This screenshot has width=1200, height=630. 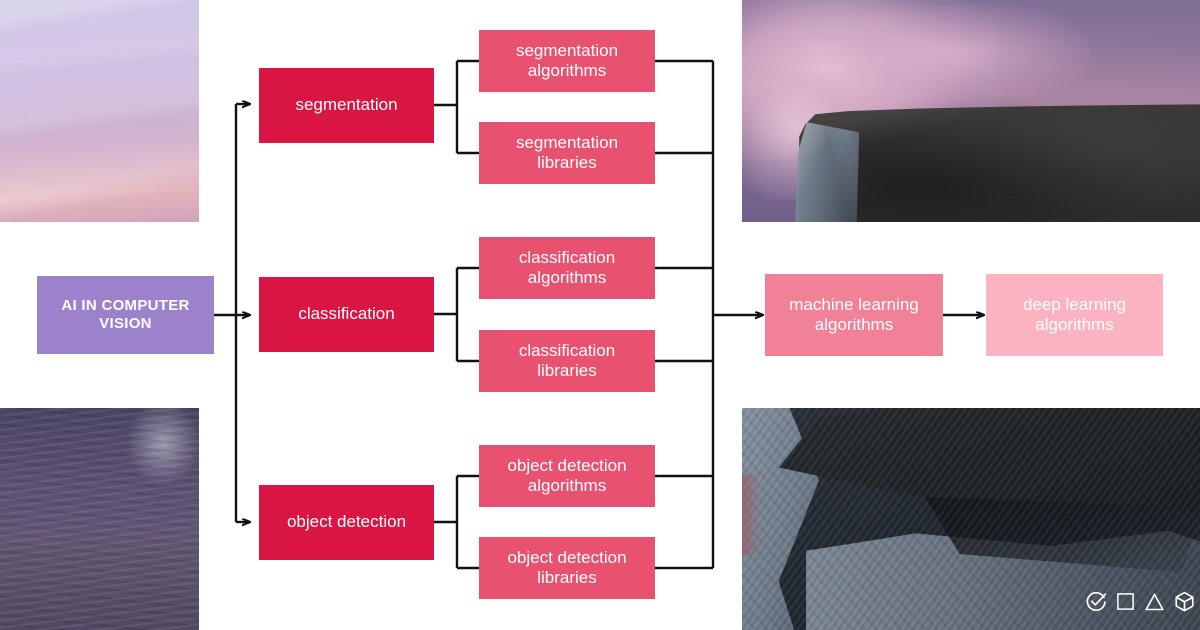 What do you see at coordinates (567, 153) in the screenshot?
I see `node-segmentation-libraries: segmentation libraries` at bounding box center [567, 153].